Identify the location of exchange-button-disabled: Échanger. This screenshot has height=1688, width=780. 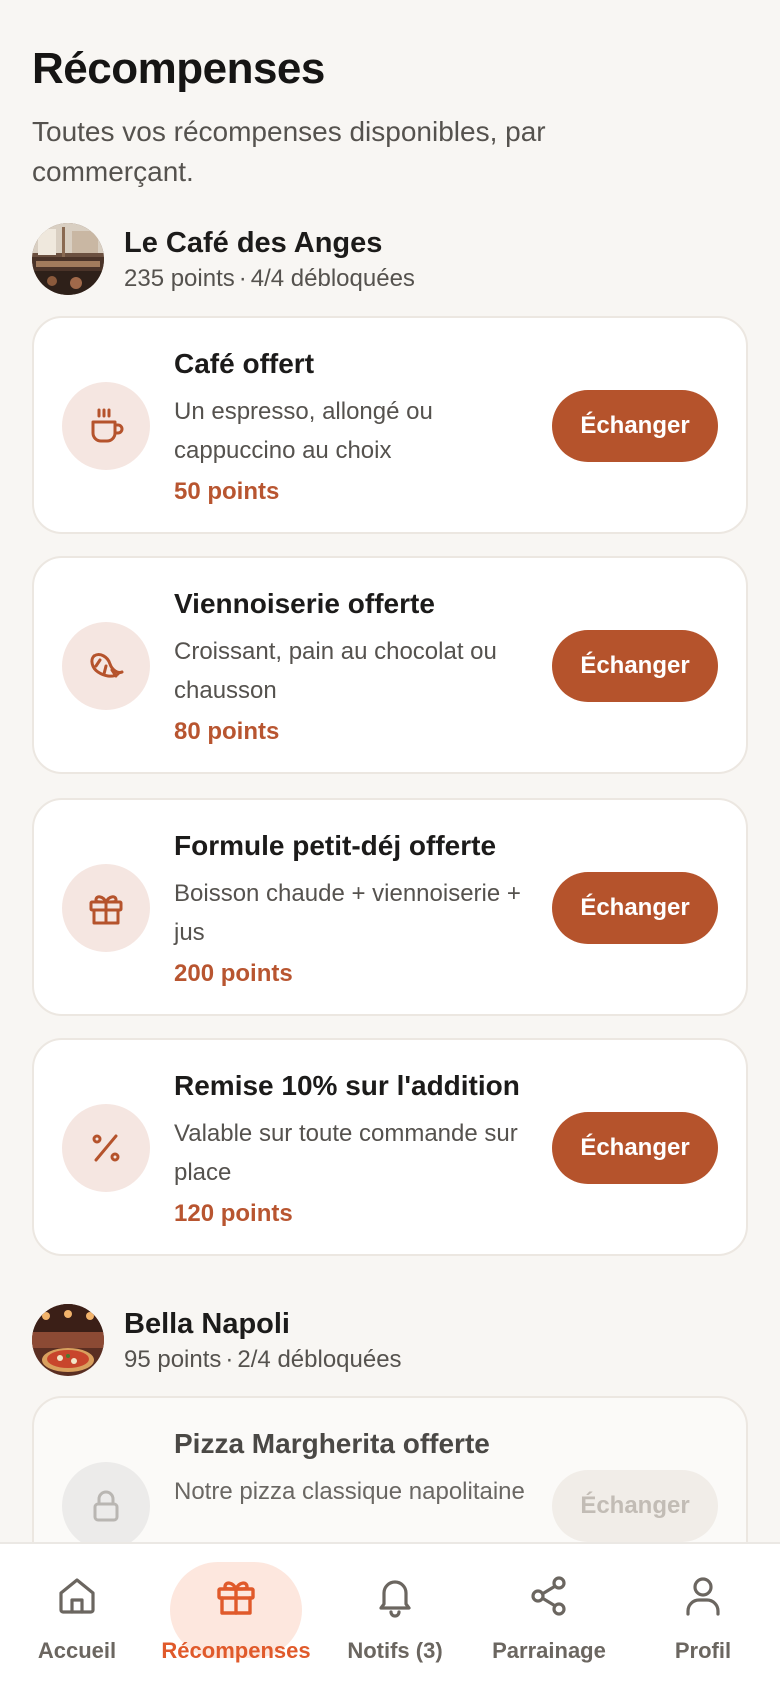
(635, 1506).